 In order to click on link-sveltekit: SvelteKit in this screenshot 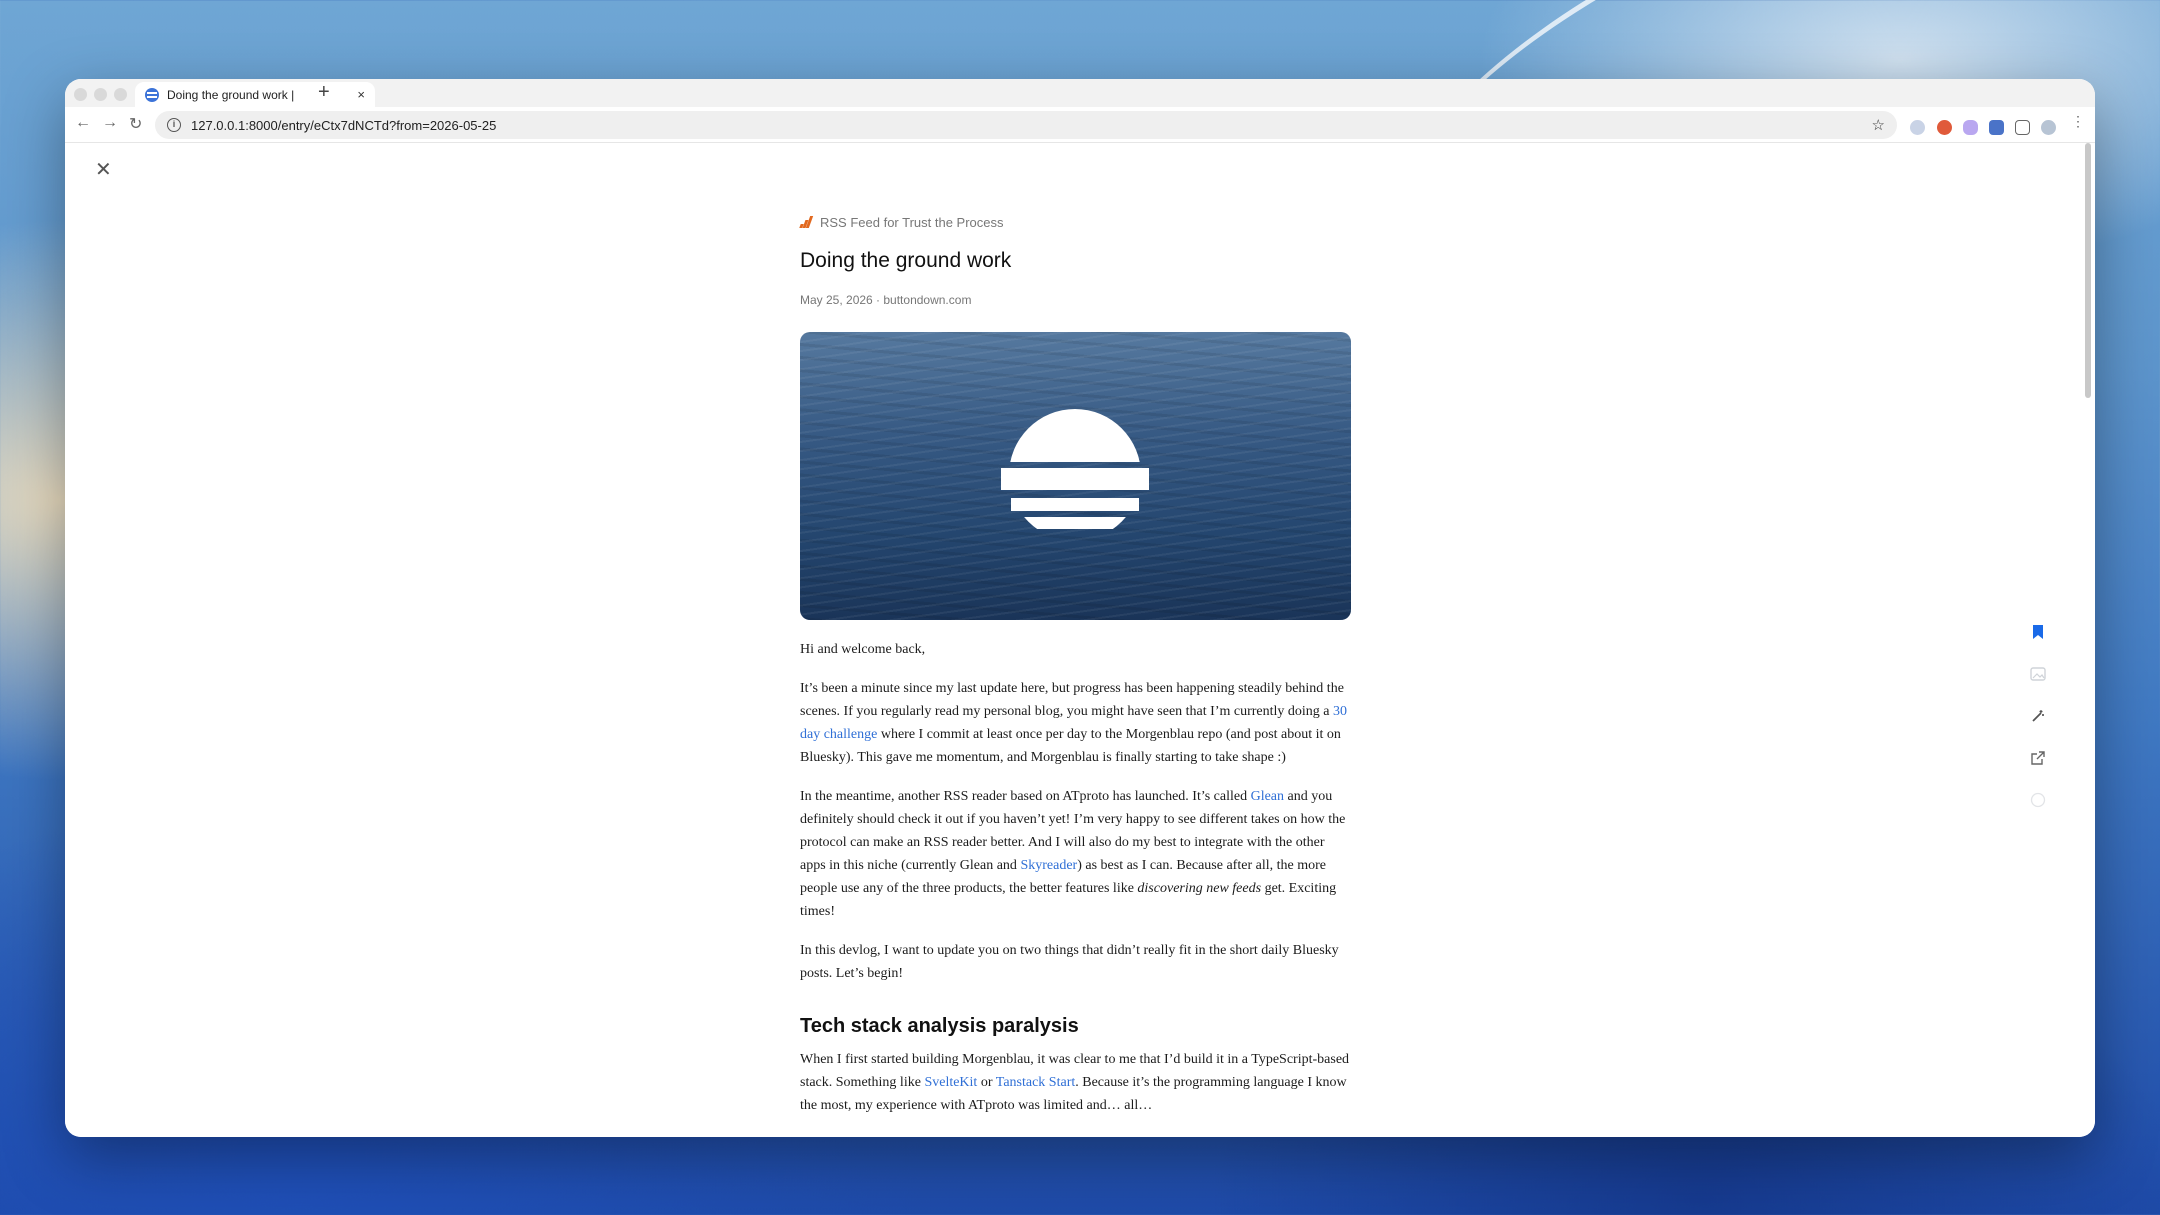, I will do `click(950, 1082)`.